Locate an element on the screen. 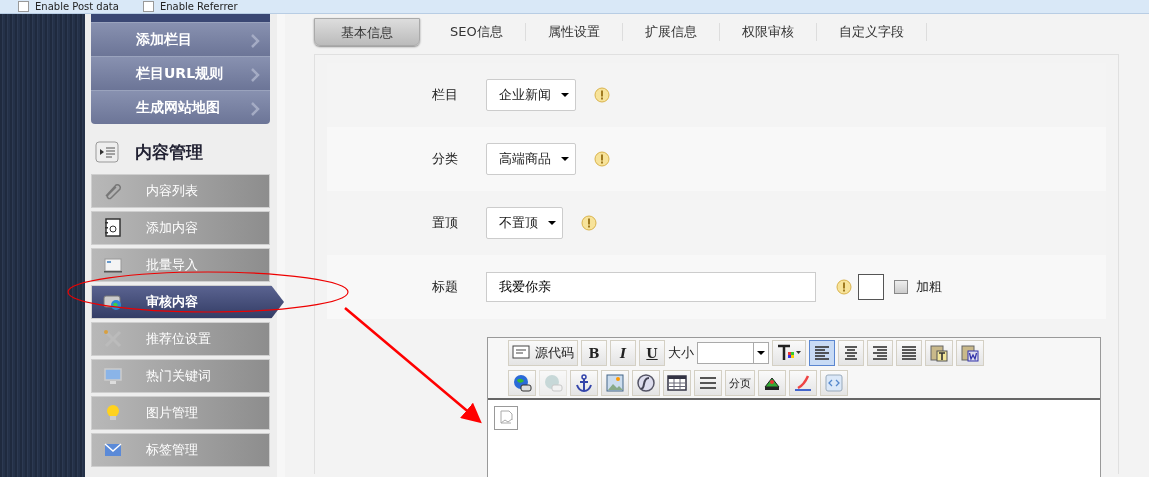  page-break-button: 分页 is located at coordinates (740, 383).